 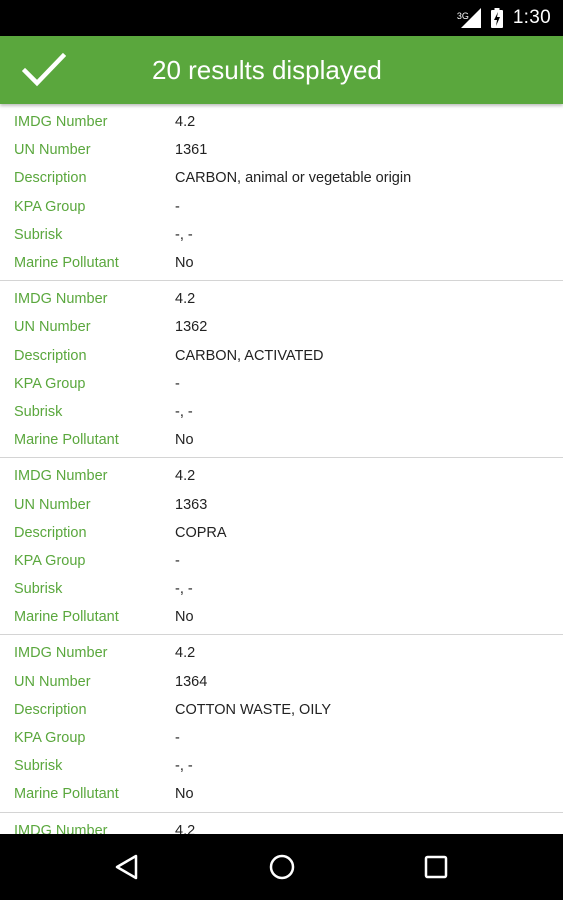 I want to click on action-bar: 20 results displayed, so click(x=281, y=70).